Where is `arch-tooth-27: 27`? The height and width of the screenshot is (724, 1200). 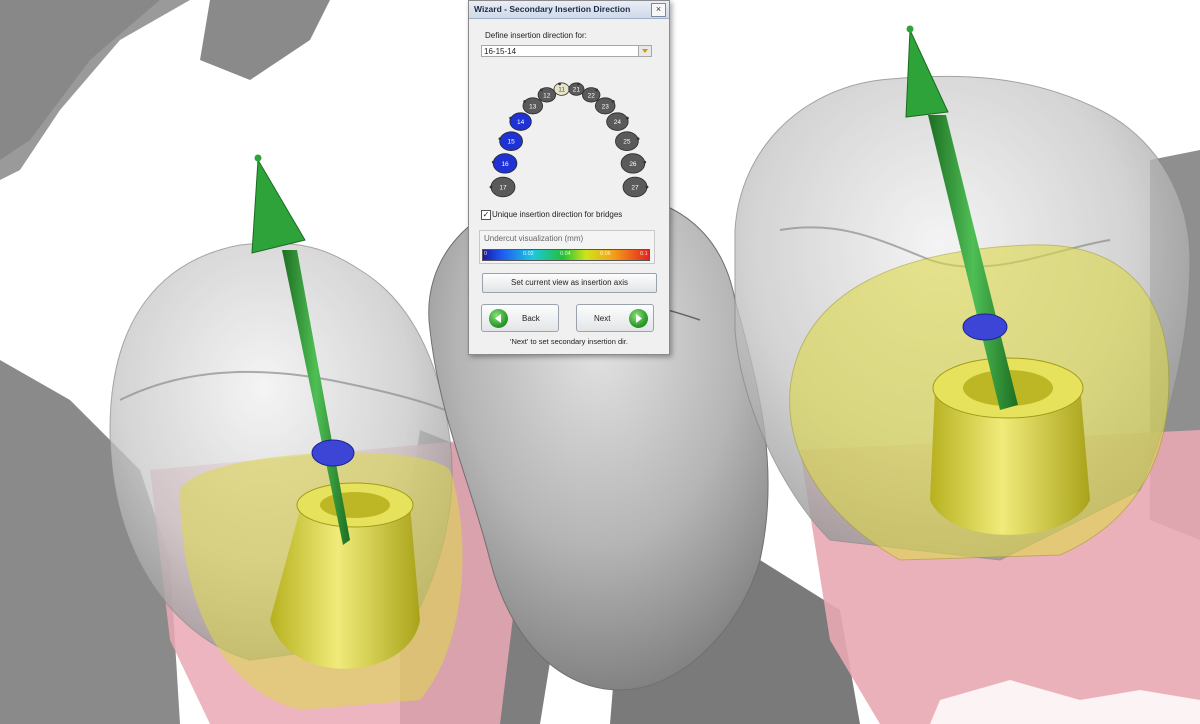 arch-tooth-27: 27 is located at coordinates (635, 187).